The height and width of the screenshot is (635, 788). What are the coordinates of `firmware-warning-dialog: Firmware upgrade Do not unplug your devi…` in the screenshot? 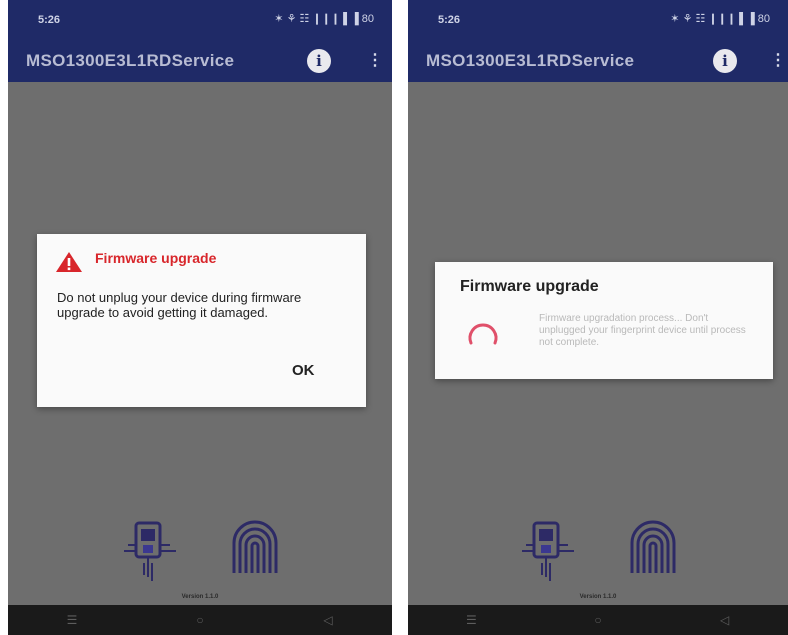 It's located at (201, 320).